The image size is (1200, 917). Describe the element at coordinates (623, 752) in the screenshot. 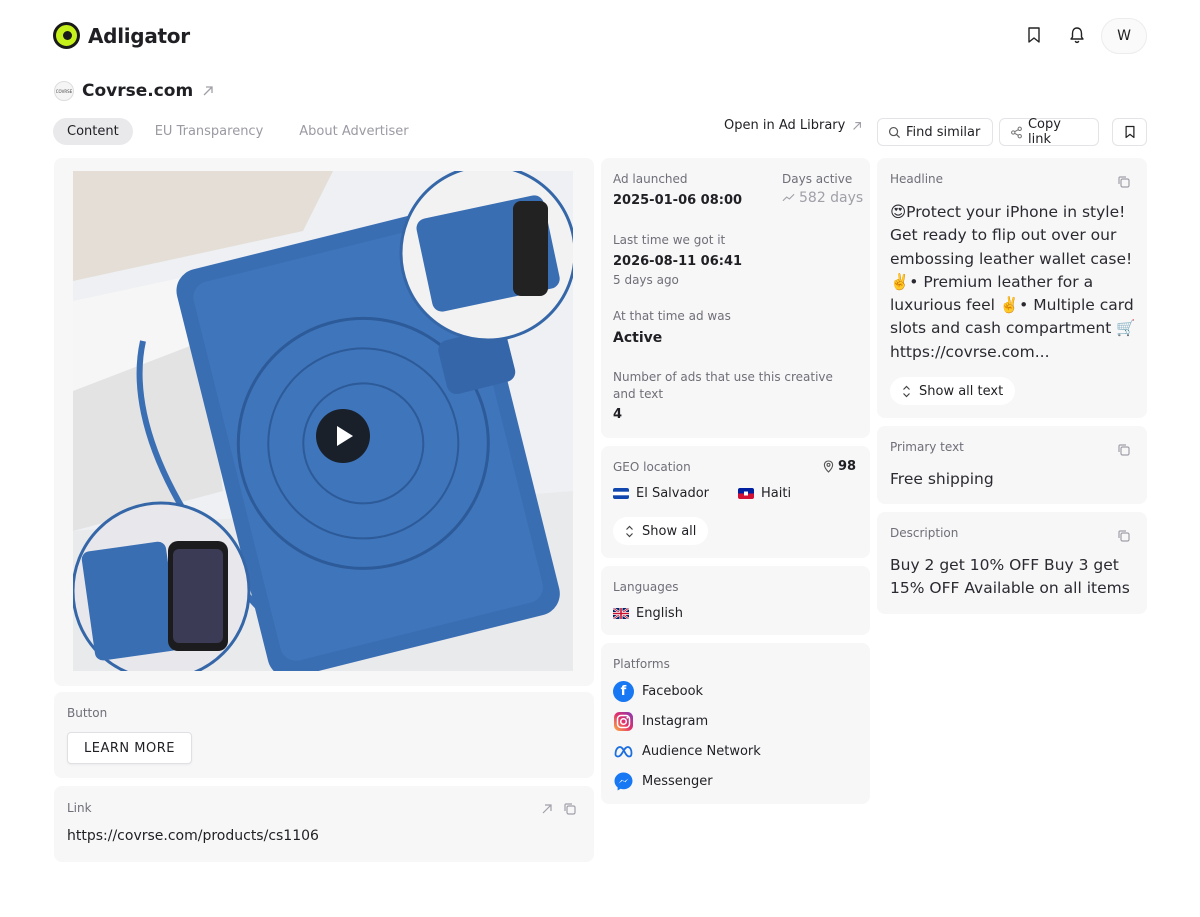

I see `meta-icon` at that location.